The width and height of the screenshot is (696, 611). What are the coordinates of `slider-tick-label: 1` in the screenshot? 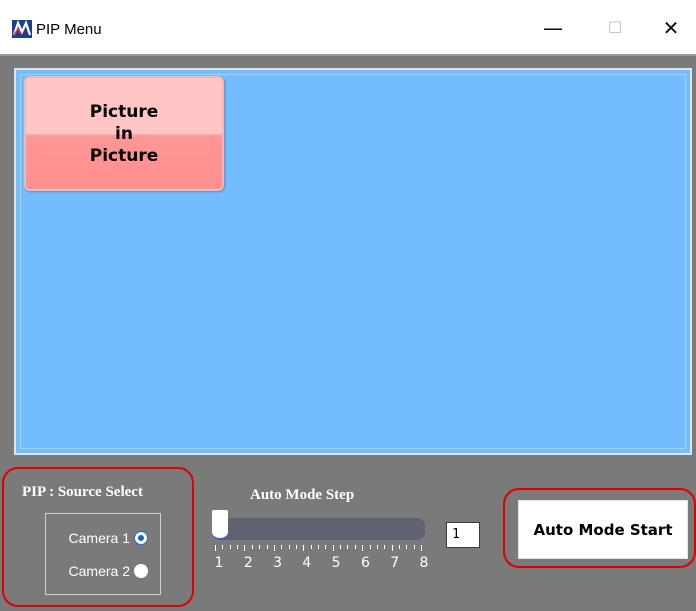 It's located at (219, 563).